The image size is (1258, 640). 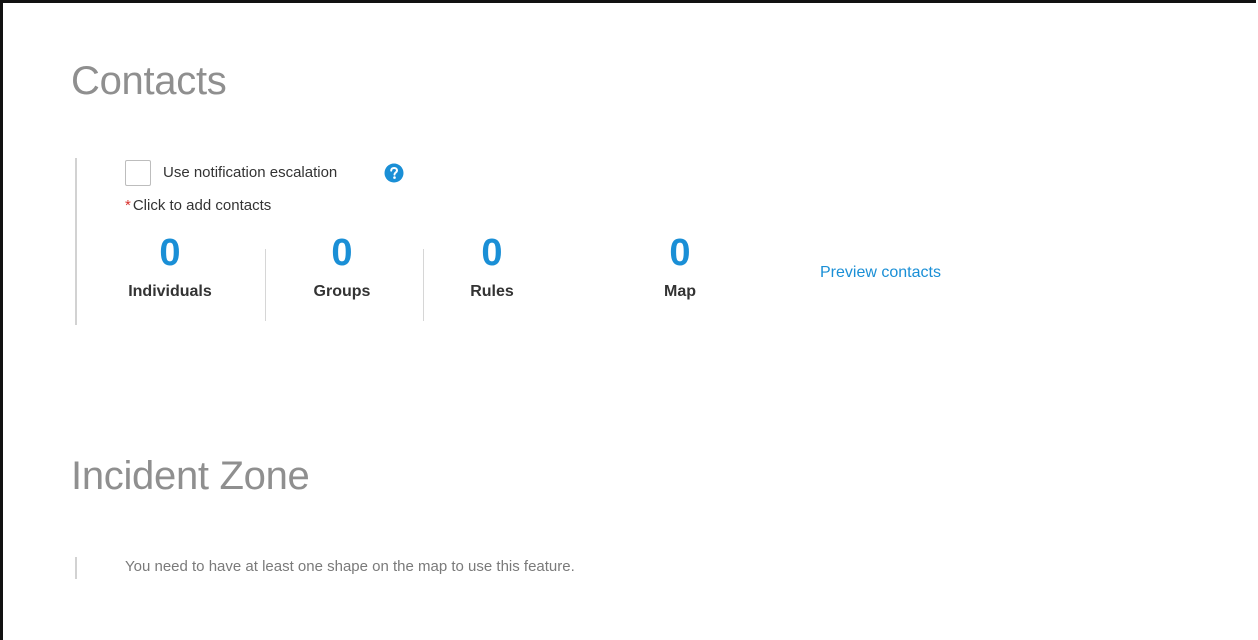 I want to click on groups-count-button: 0 Groups, so click(x=342, y=266).